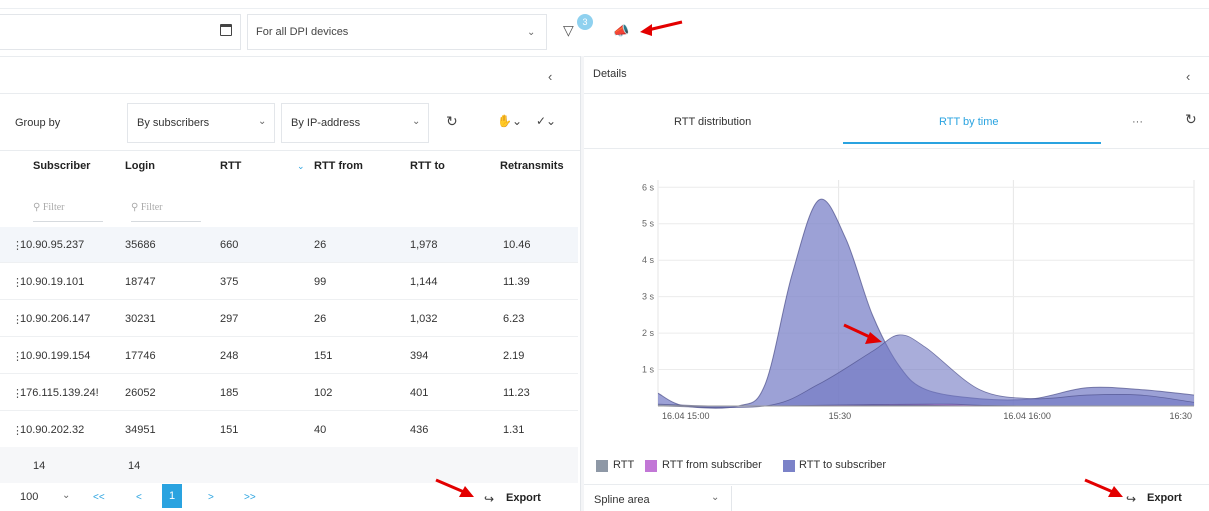 The image size is (1209, 511). Describe the element at coordinates (250, 497) in the screenshot. I see `last-page-button: >>` at that location.